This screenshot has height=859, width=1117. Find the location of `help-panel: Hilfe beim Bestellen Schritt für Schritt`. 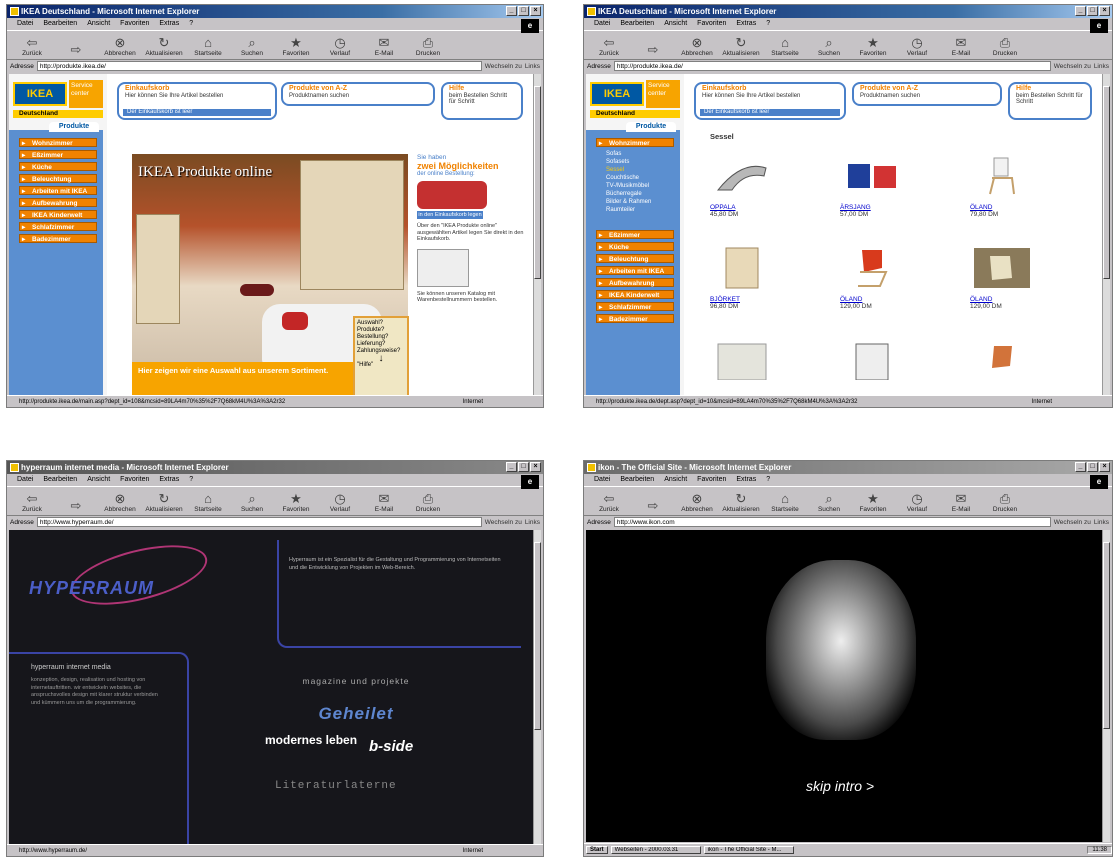

help-panel: Hilfe beim Bestellen Schritt für Schritt is located at coordinates (1050, 101).